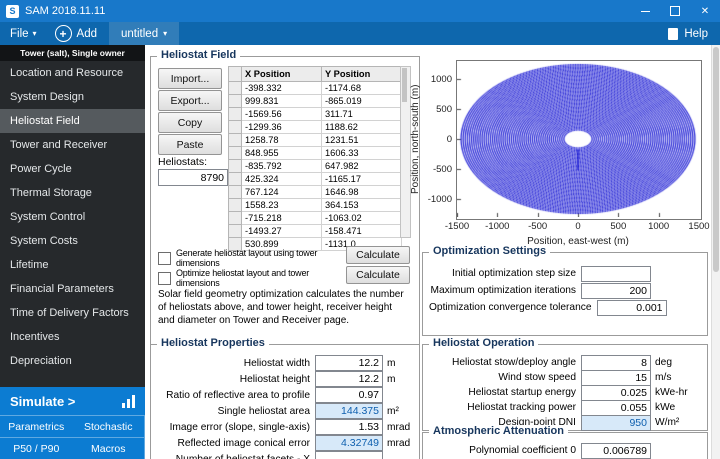  What do you see at coordinates (361, 114) in the screenshot?
I see `cell-y-position: 311.71` at bounding box center [361, 114].